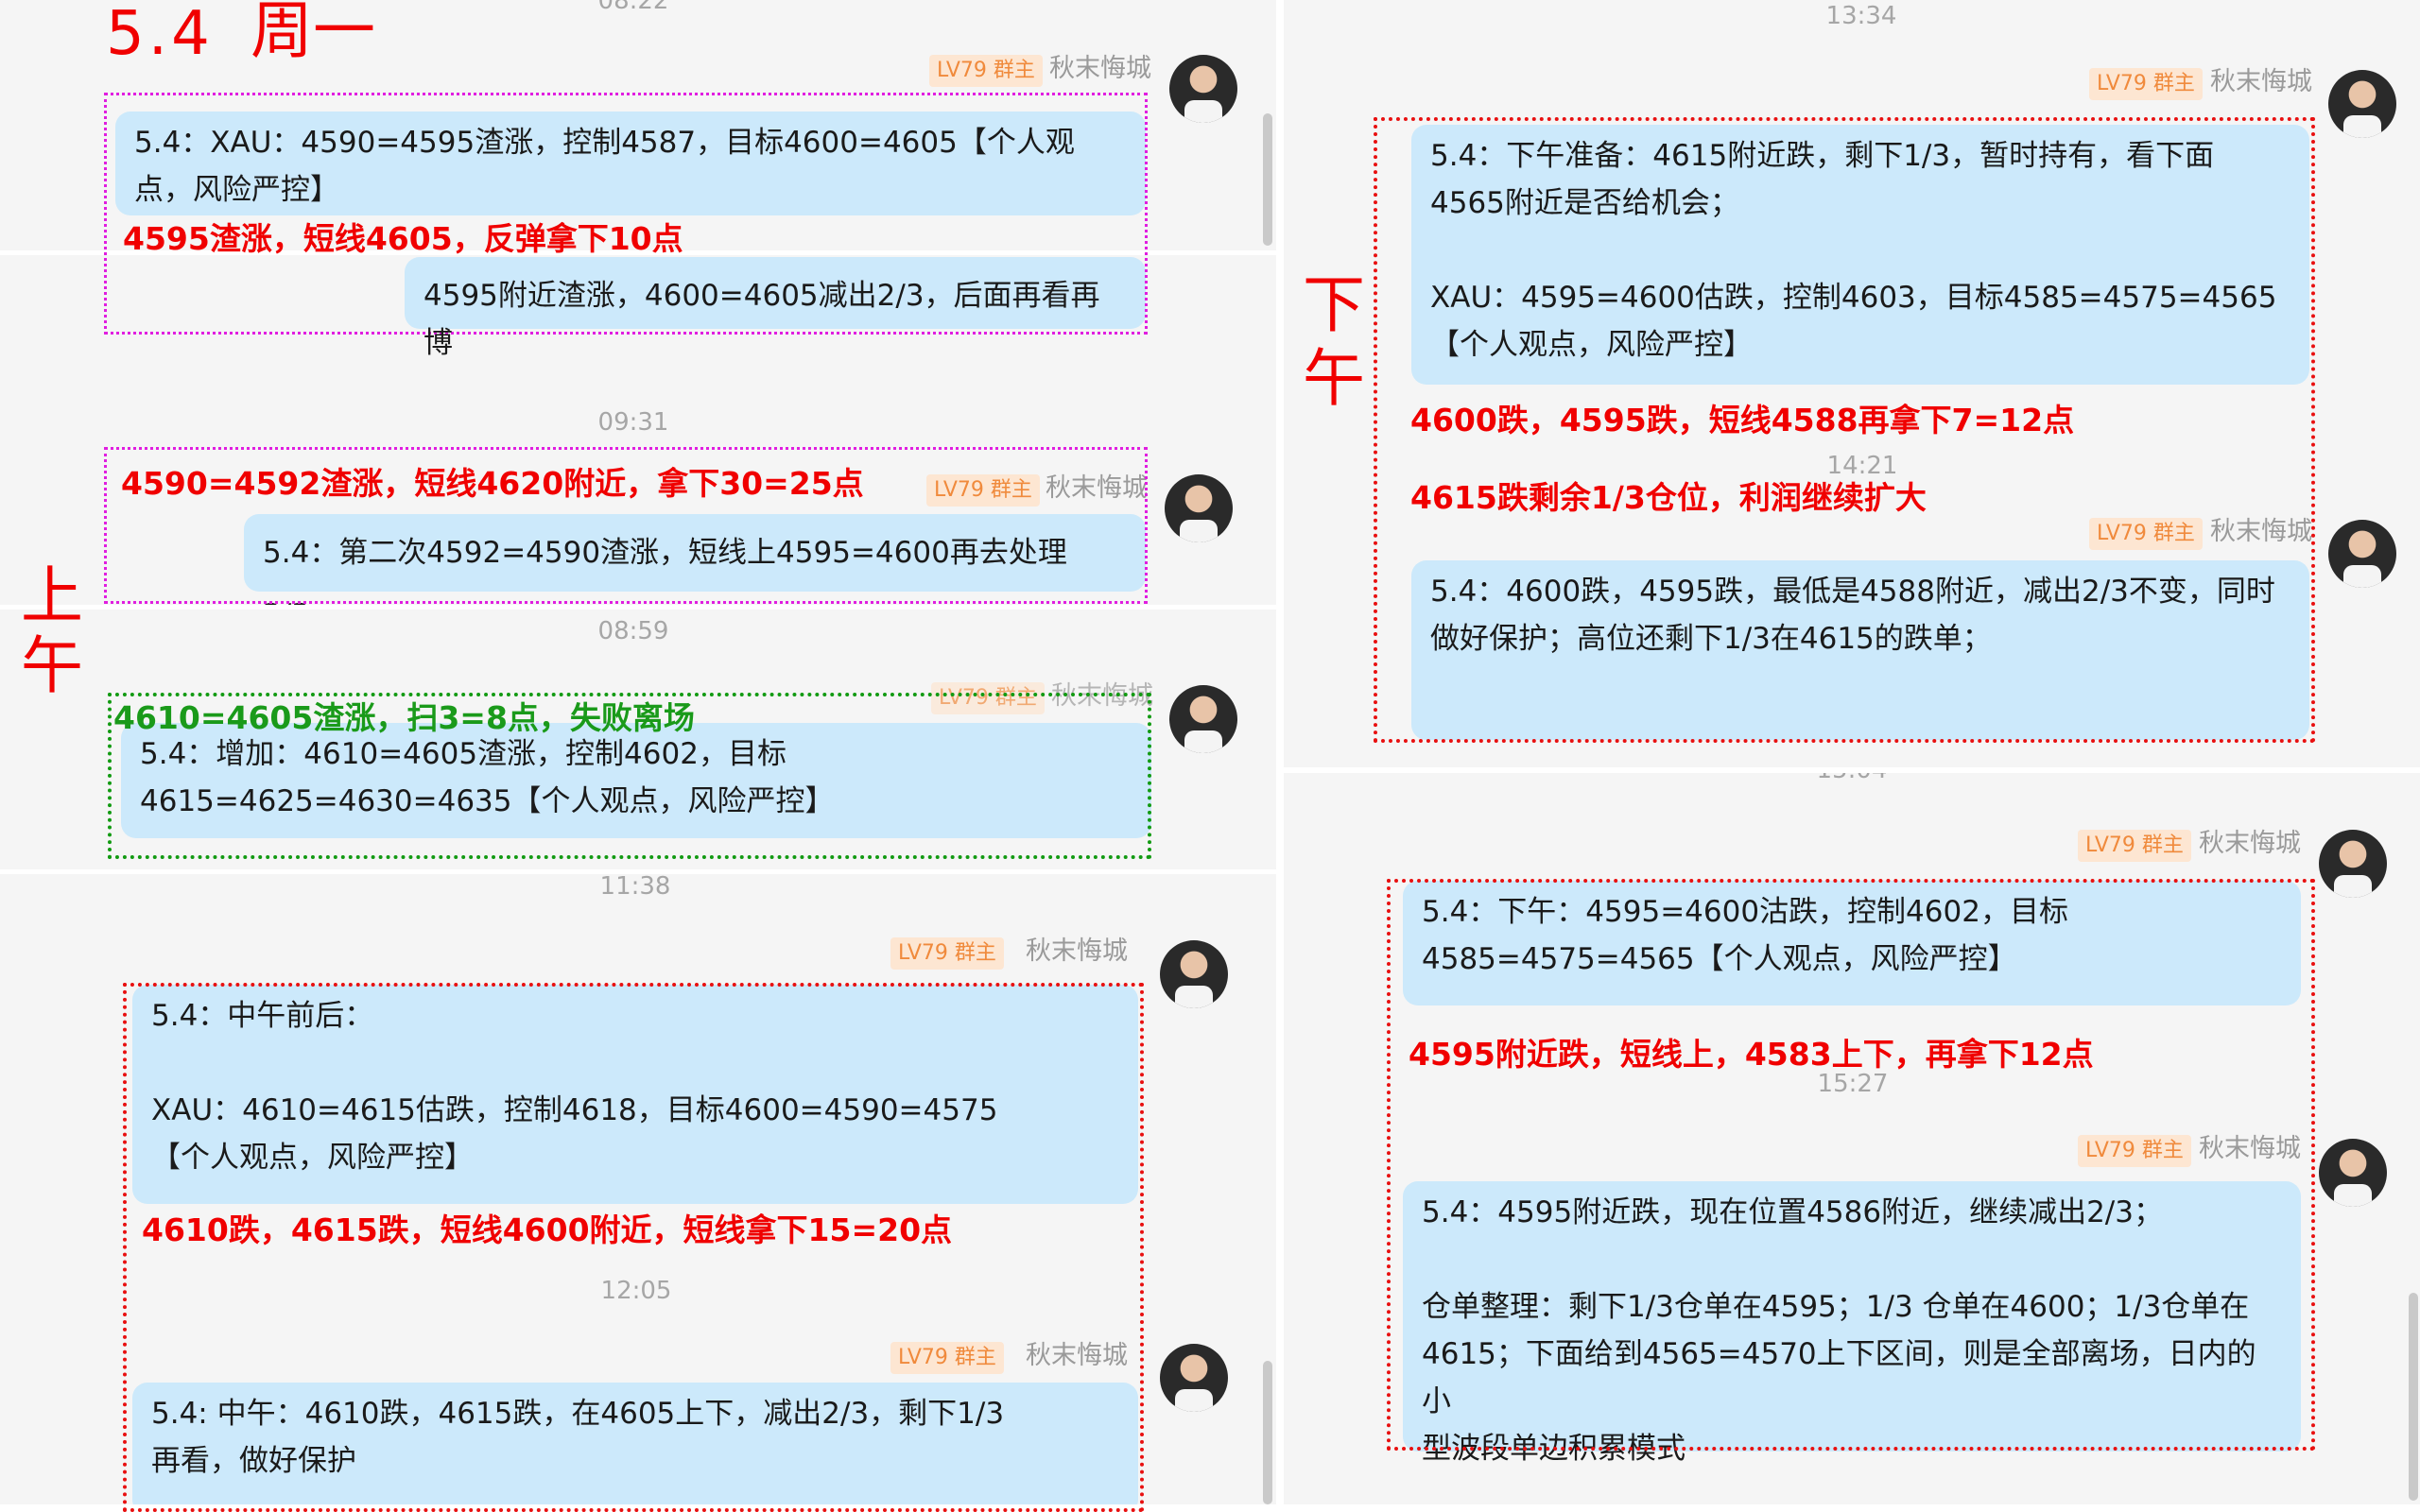  What do you see at coordinates (762, 319) in the screenshot?
I see `reply-bubble-text: 4595附近渣涨，4600=4605减出2/3，后面再看再博` at bounding box center [762, 319].